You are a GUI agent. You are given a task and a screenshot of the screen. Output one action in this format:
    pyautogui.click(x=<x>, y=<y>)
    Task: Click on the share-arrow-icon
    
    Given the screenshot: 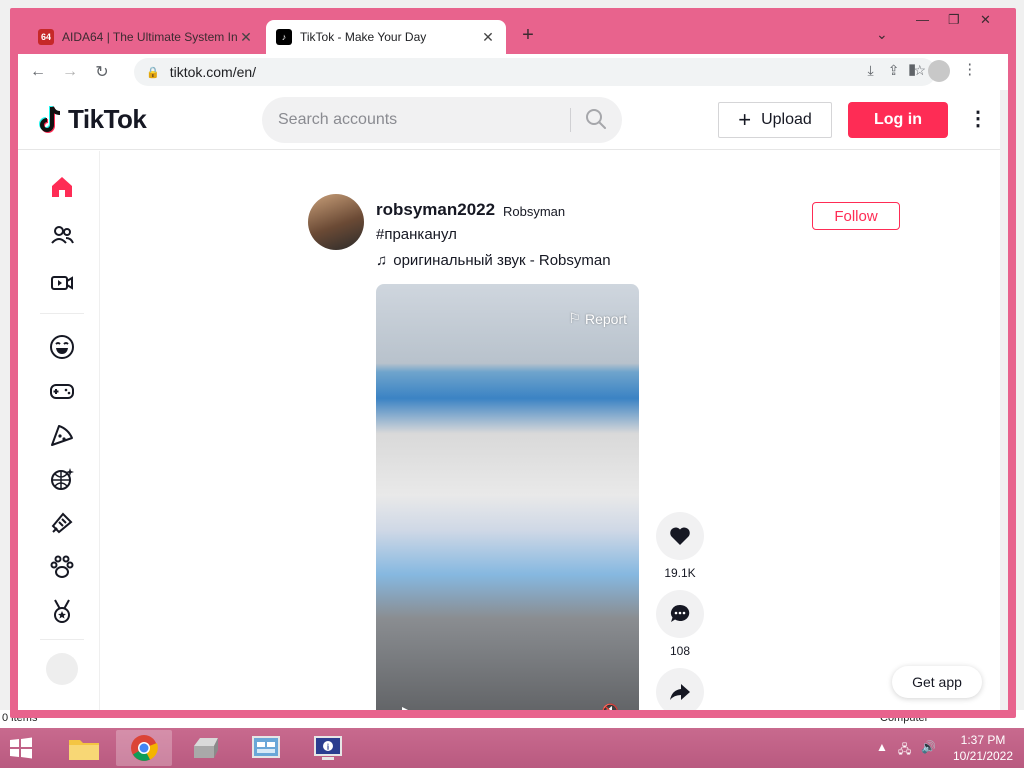 What is the action you would take?
    pyautogui.click(x=680, y=692)
    